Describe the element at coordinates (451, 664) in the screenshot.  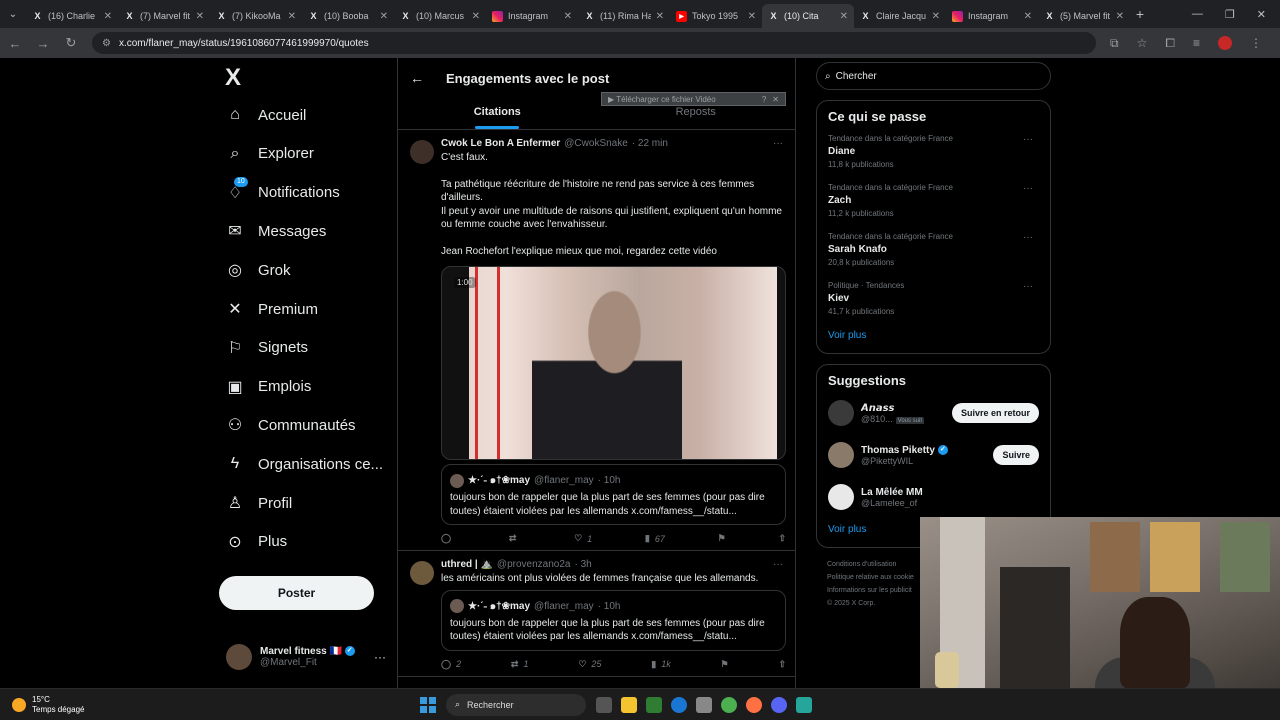
I see `reply-button: ◯ 2` at that location.